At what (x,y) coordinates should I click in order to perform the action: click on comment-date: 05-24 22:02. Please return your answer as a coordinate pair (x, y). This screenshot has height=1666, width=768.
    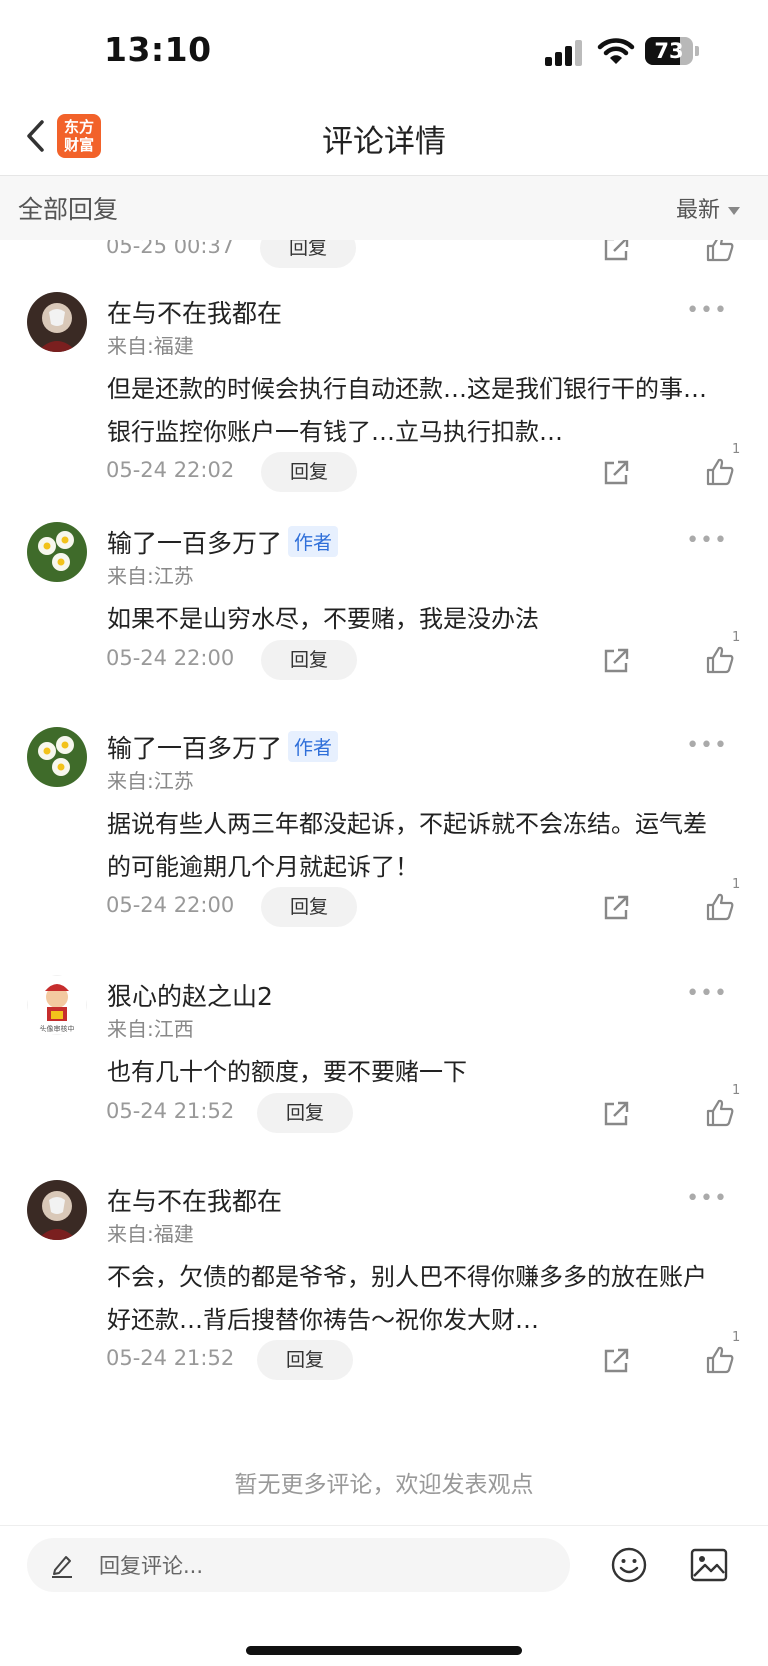
    Looking at the image, I should click on (170, 470).